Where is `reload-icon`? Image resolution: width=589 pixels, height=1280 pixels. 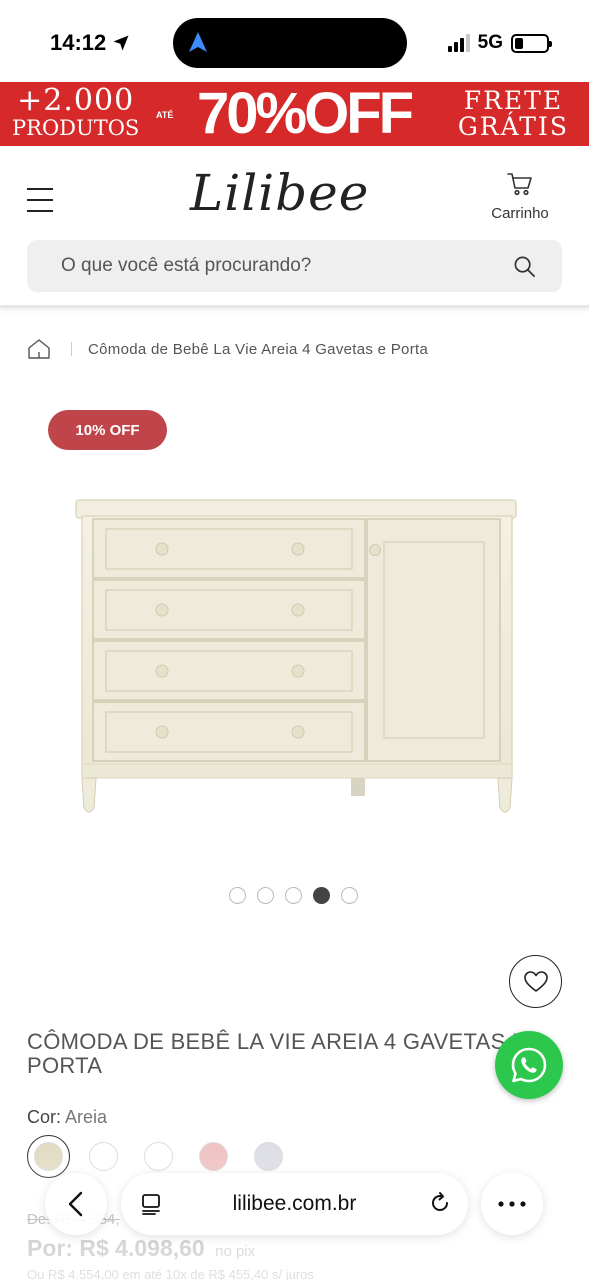 reload-icon is located at coordinates (440, 1203).